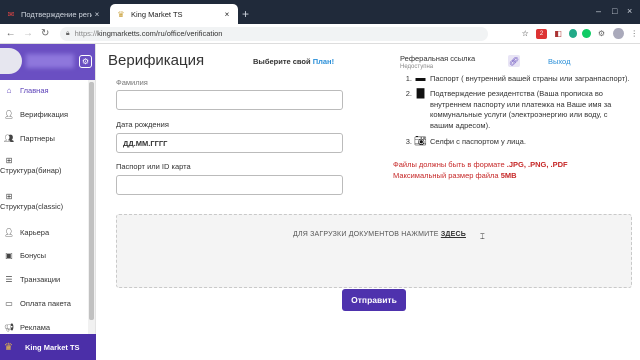 The image size is (640, 360). I want to click on sidebar-item-label: Оплата пакета, so click(45, 303).